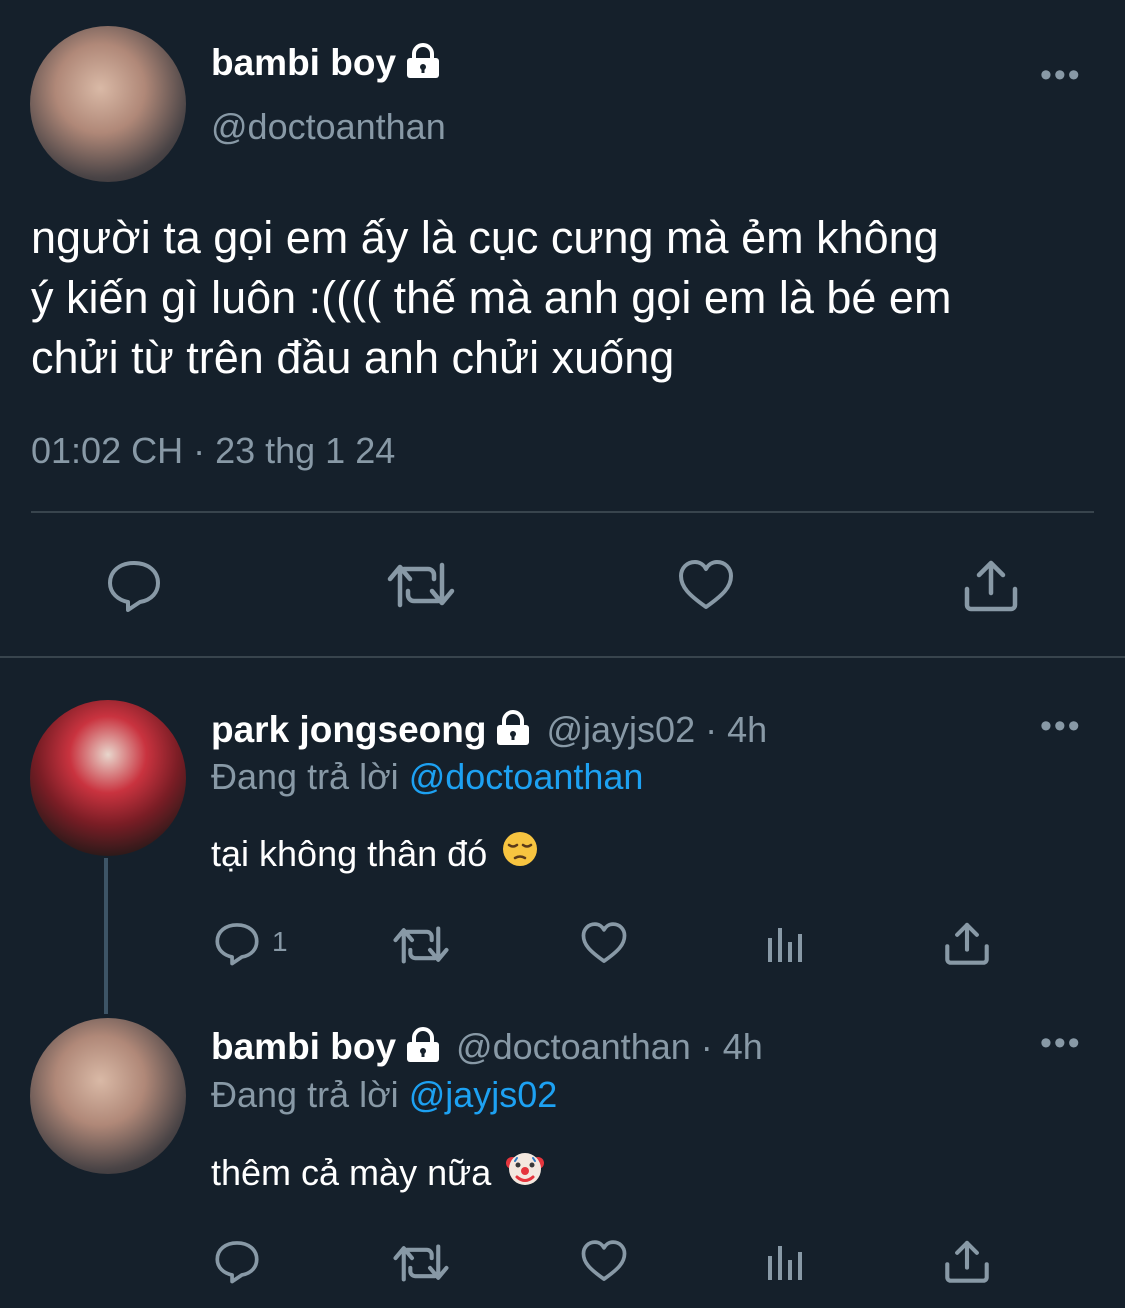 The width and height of the screenshot is (1125, 1308). Describe the element at coordinates (348, 730) in the screenshot. I see `display-name: park jongseong` at that location.